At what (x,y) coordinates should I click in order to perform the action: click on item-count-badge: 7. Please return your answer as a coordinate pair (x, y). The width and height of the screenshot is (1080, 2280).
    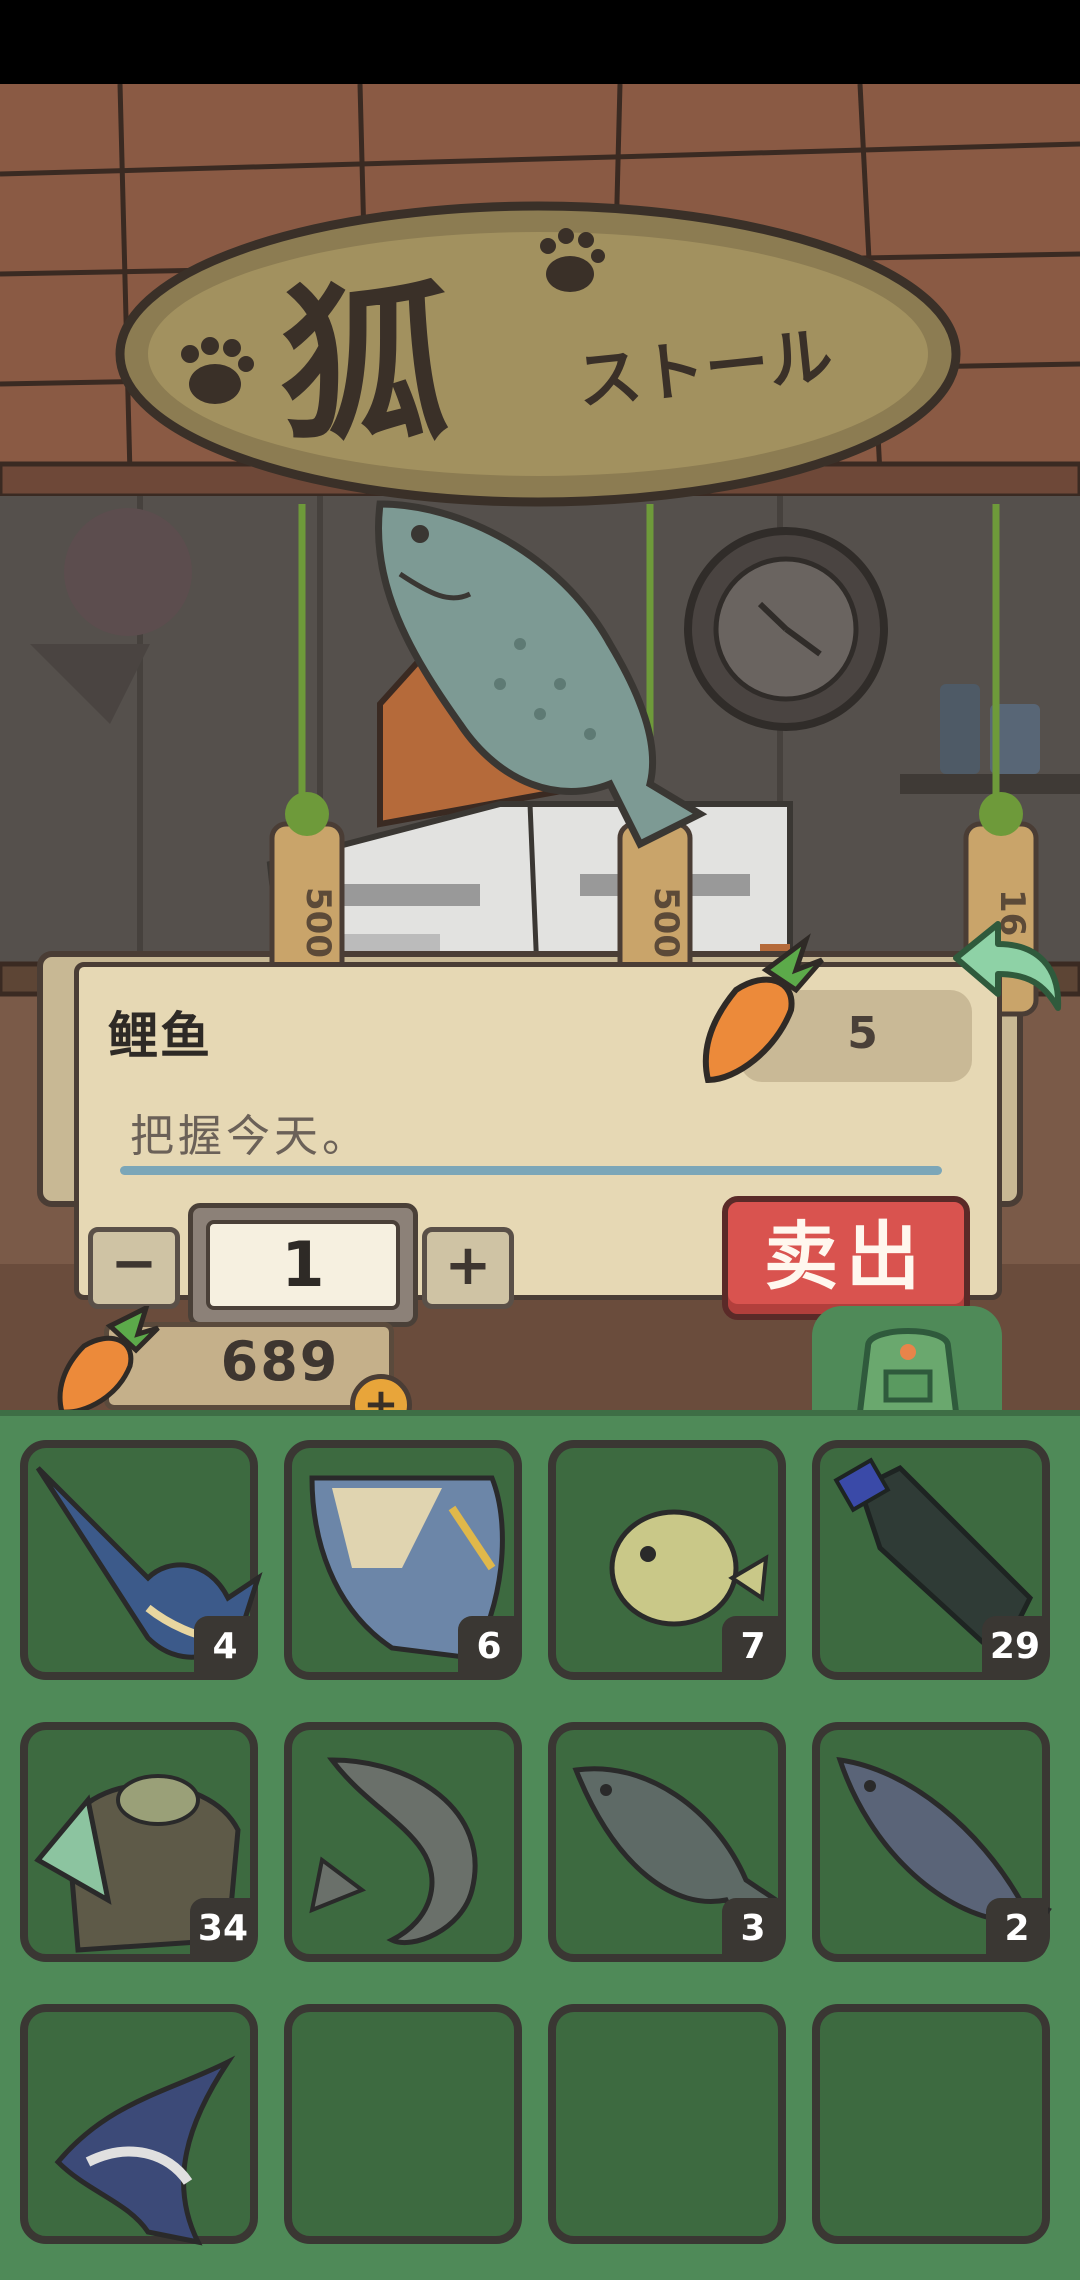
    Looking at the image, I should click on (753, 1647).